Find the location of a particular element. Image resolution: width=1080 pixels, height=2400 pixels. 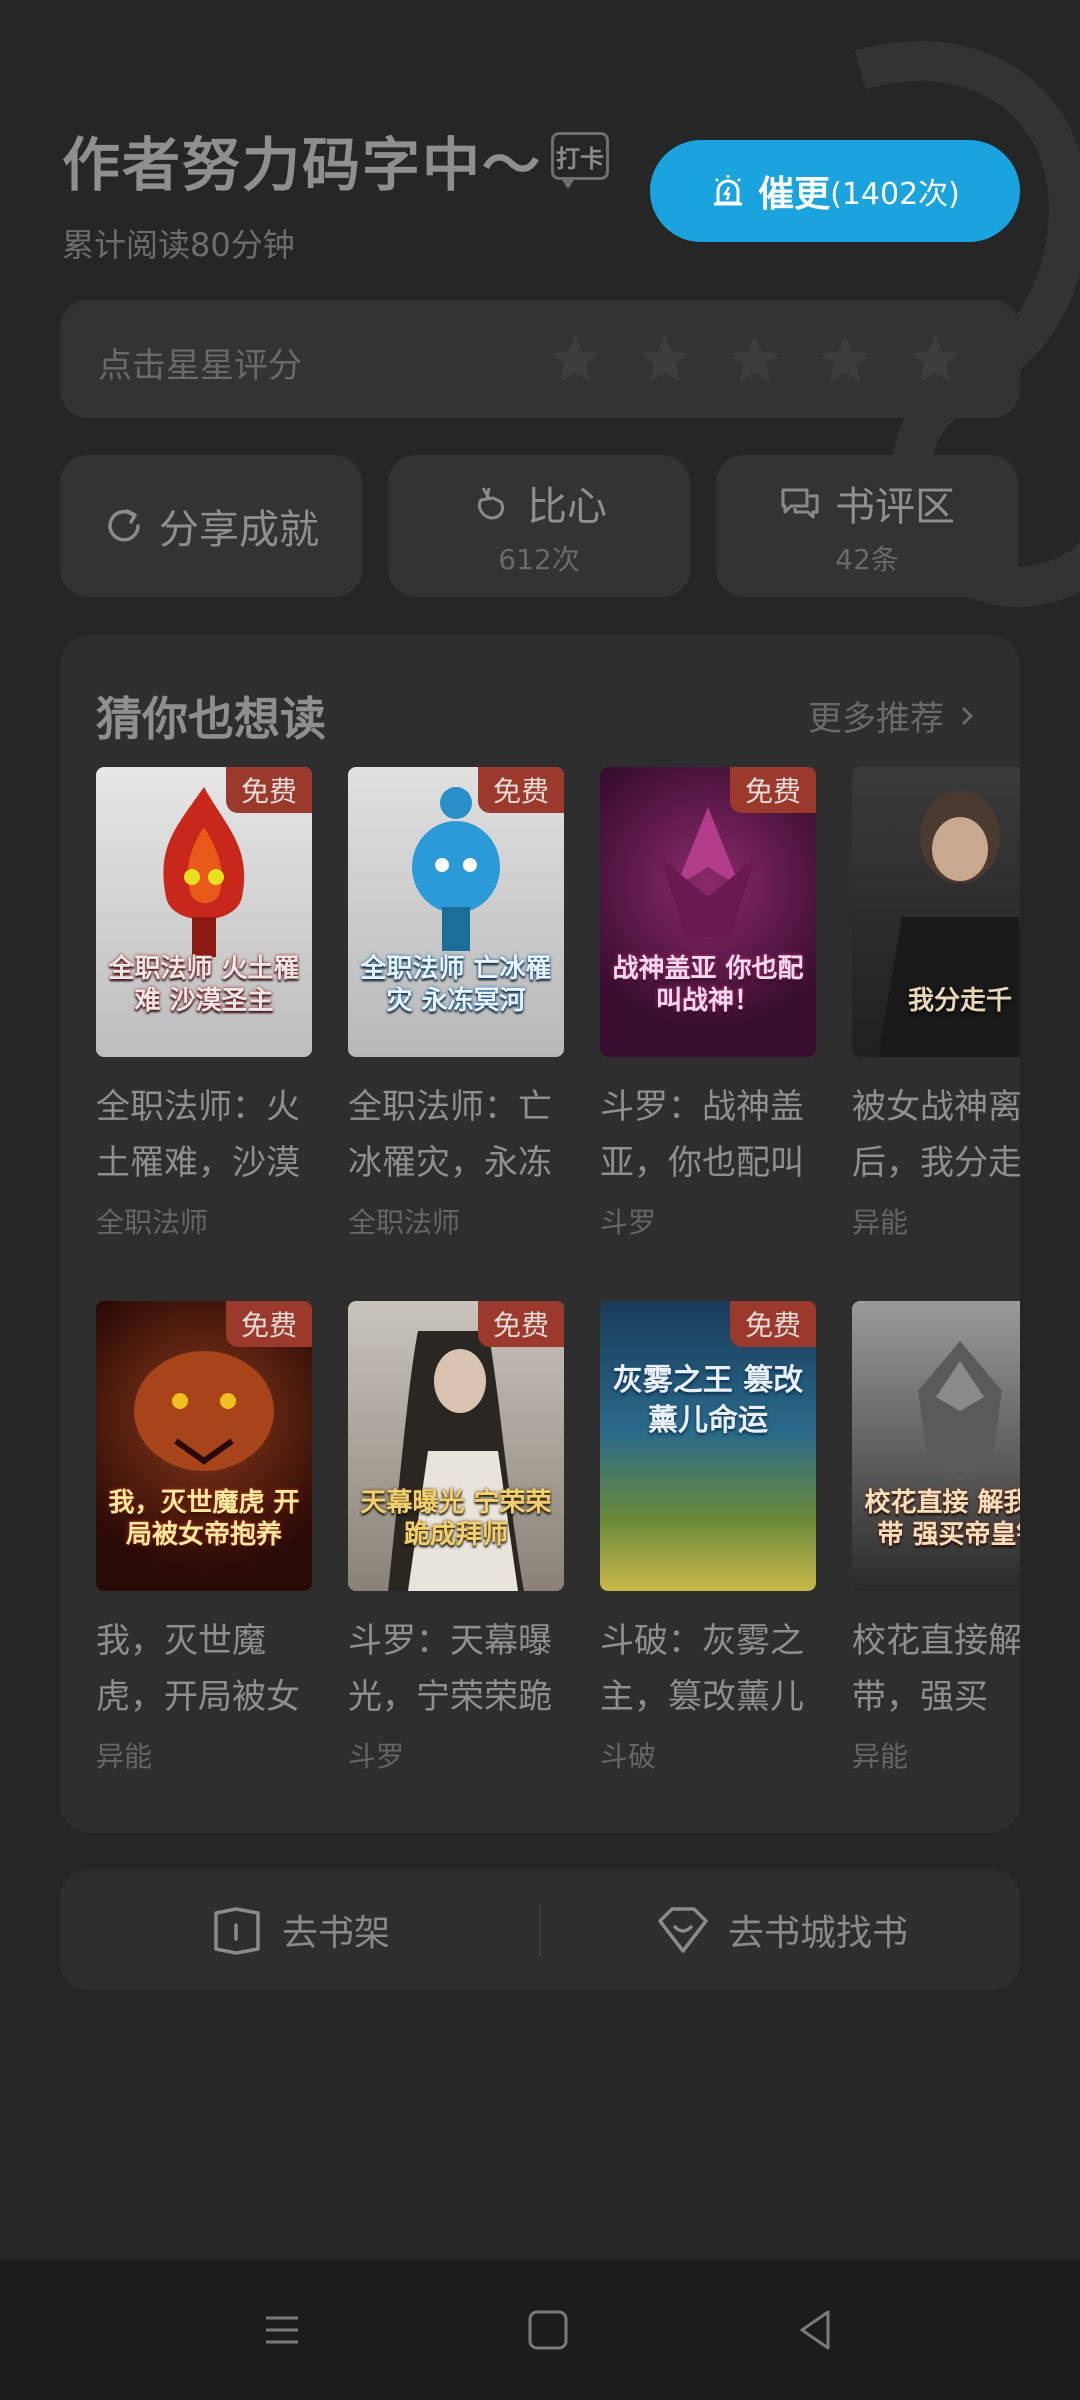

book-card: 全职法师 亡冰罹灾 永冻冥河 免费 全职法师：亡冰罹灾，永冻 全职法师 is located at coordinates (456, 1004).